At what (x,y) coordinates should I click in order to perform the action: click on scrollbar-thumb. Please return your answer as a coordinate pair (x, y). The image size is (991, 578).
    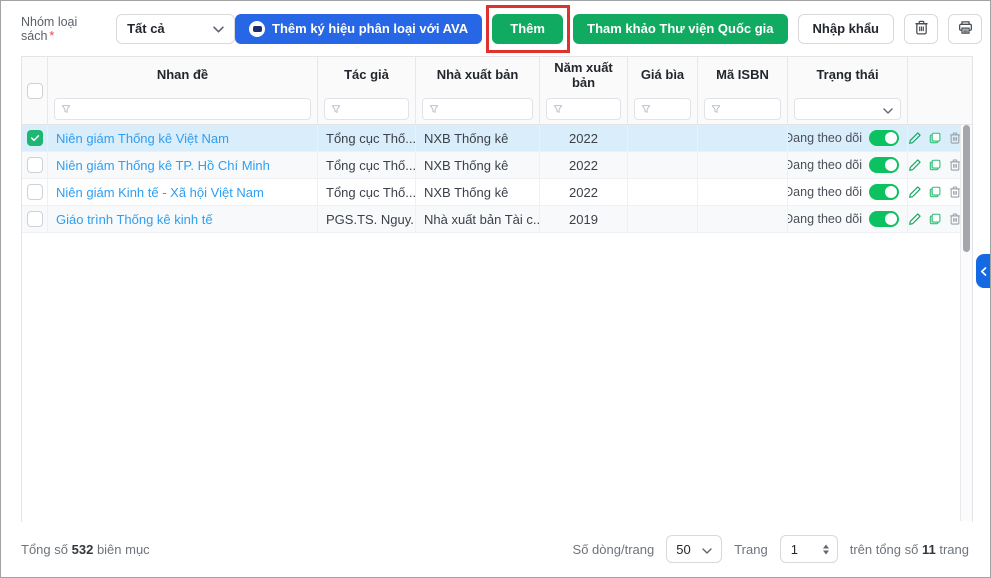
    Looking at the image, I should click on (966, 188).